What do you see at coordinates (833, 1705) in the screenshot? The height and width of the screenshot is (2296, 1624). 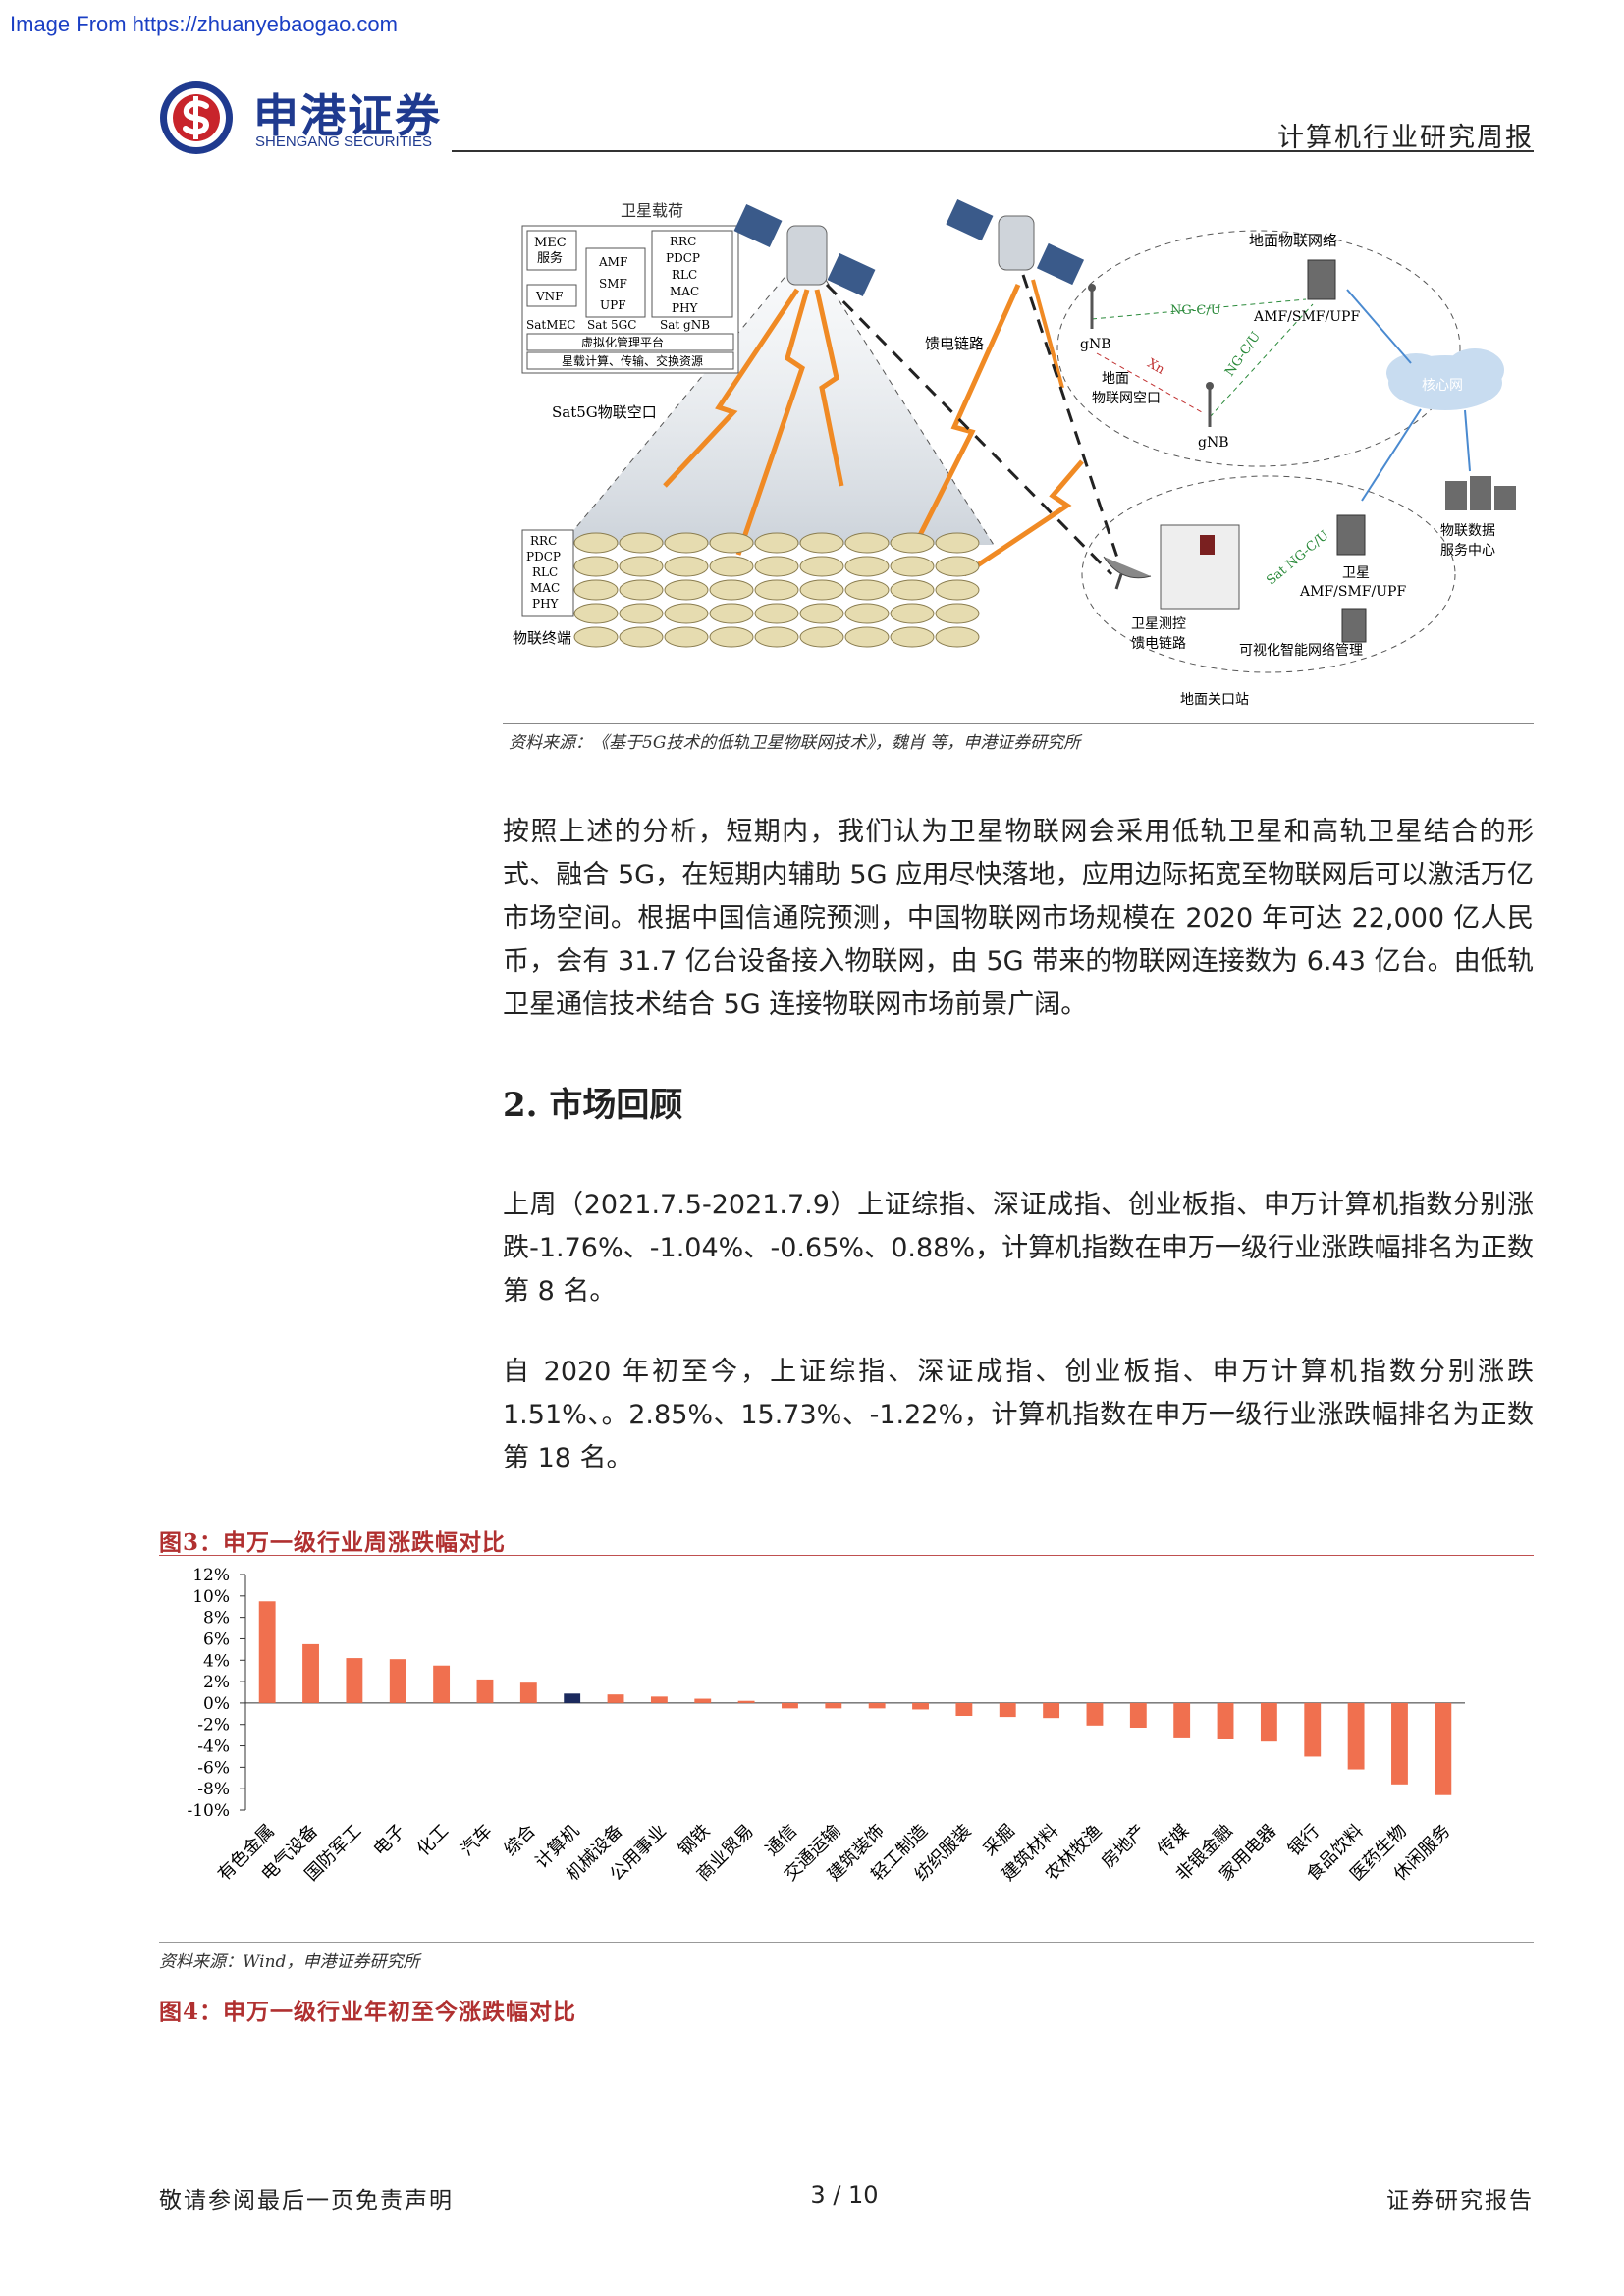 I see `bar-交通运输` at bounding box center [833, 1705].